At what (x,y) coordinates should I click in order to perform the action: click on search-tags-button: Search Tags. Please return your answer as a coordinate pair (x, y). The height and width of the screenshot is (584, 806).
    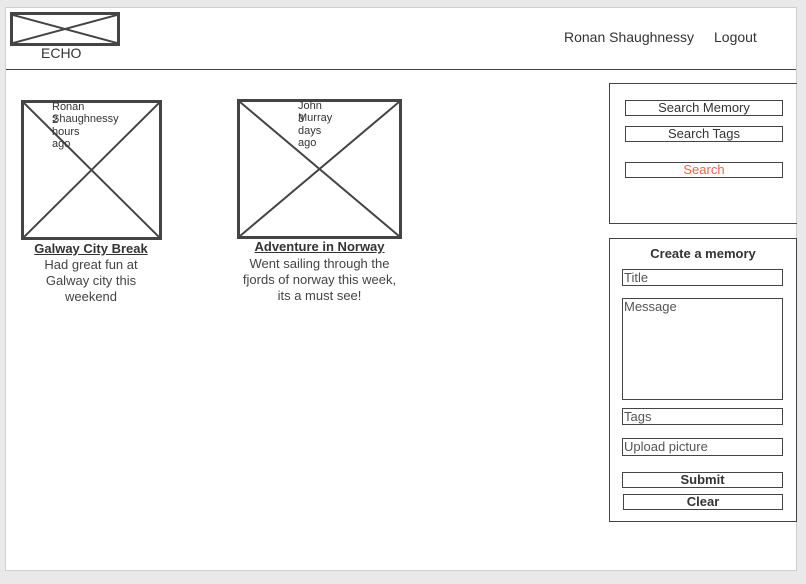
    Looking at the image, I should click on (704, 134).